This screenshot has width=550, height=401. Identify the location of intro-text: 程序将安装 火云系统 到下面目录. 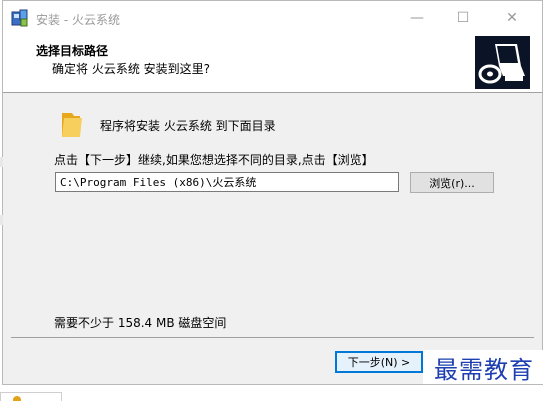
(188, 126).